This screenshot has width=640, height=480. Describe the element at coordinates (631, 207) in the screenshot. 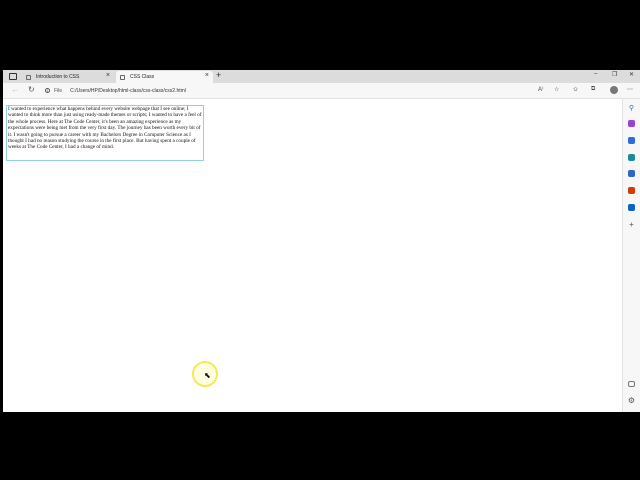

I see `outlook-icon` at that location.